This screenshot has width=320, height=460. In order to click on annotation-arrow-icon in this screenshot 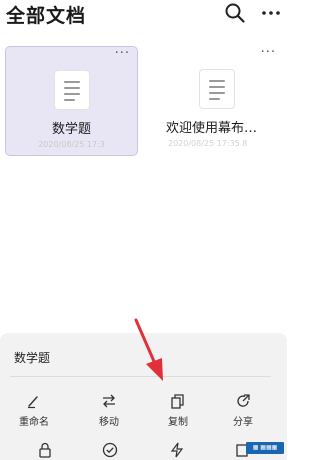, I will do `click(148, 349)`.